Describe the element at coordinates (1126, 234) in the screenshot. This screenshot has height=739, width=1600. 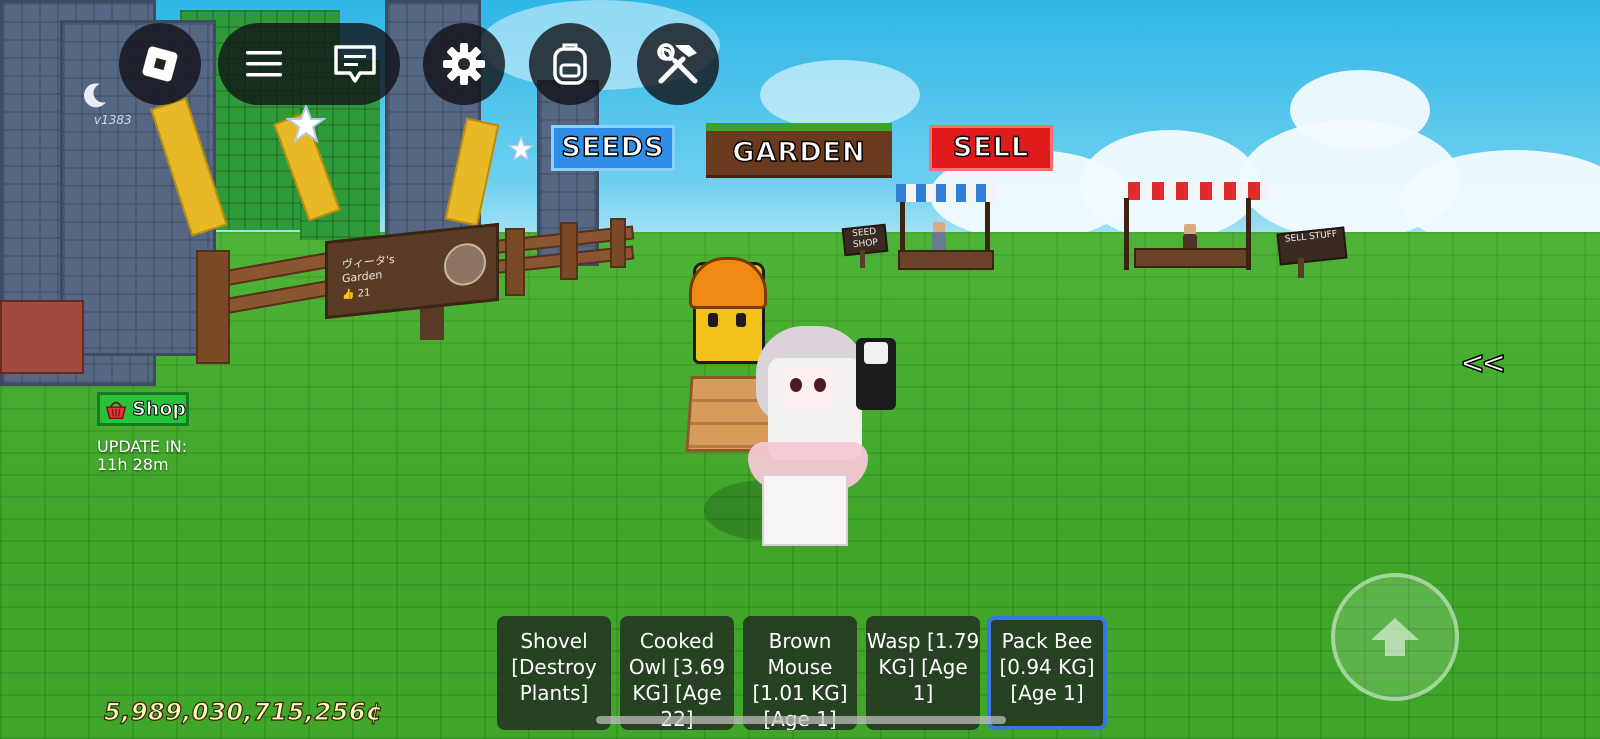
I see `stall-post` at that location.